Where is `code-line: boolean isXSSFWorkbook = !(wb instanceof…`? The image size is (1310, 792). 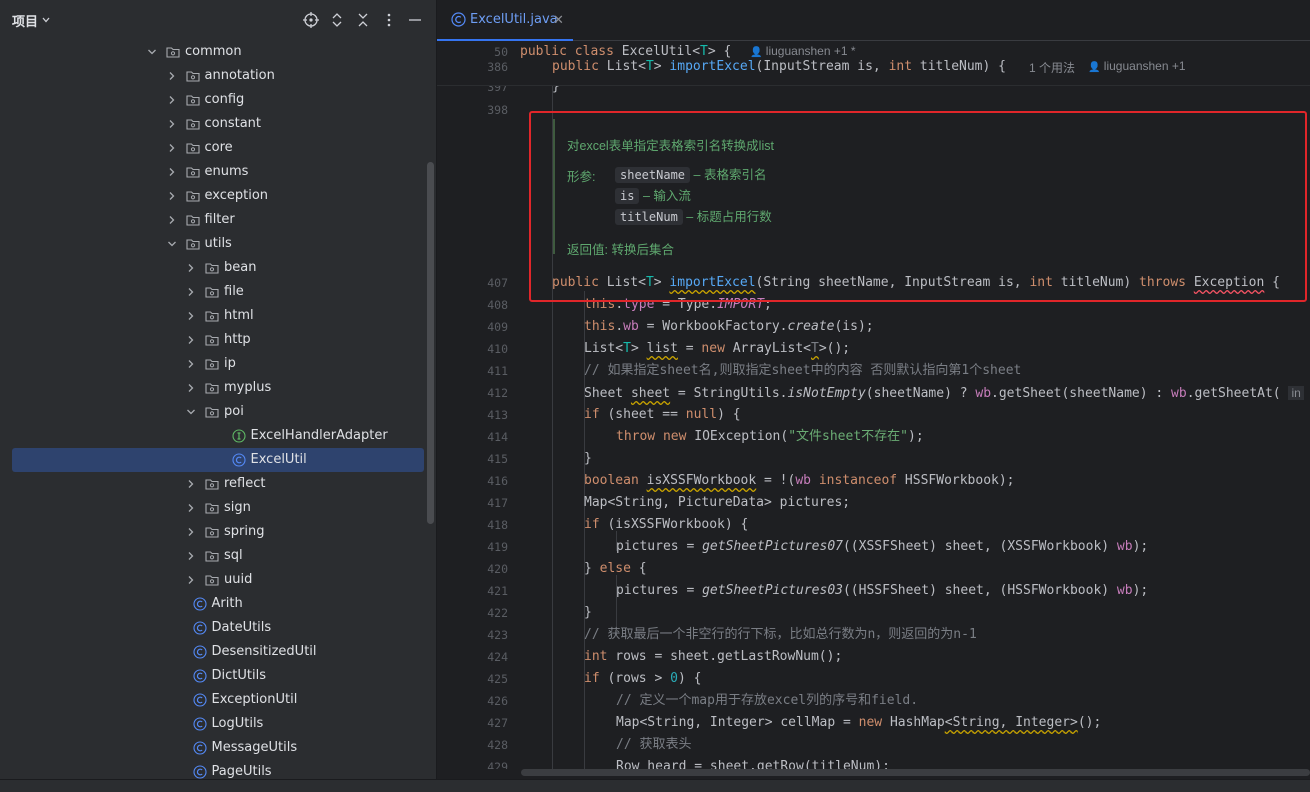 code-line: boolean isXSSFWorkbook = !(wb instanceof… is located at coordinates (799, 481).